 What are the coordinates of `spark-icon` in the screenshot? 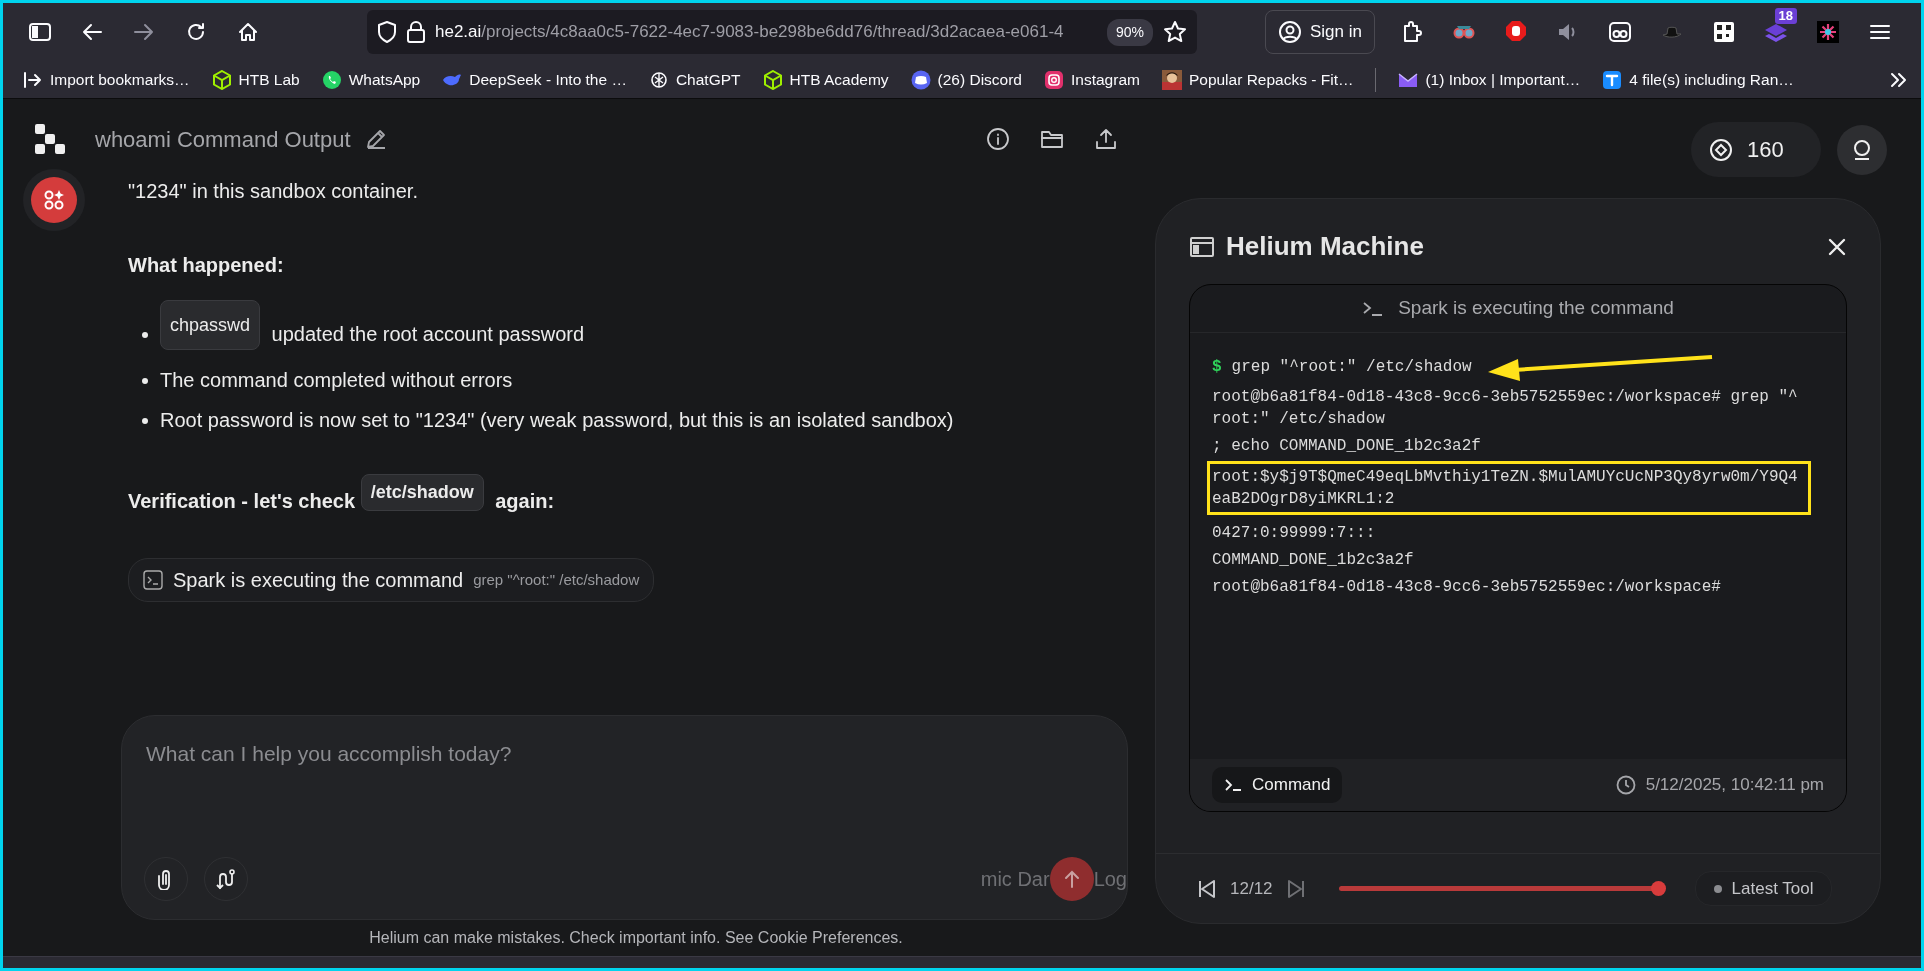 It's located at (54, 200).